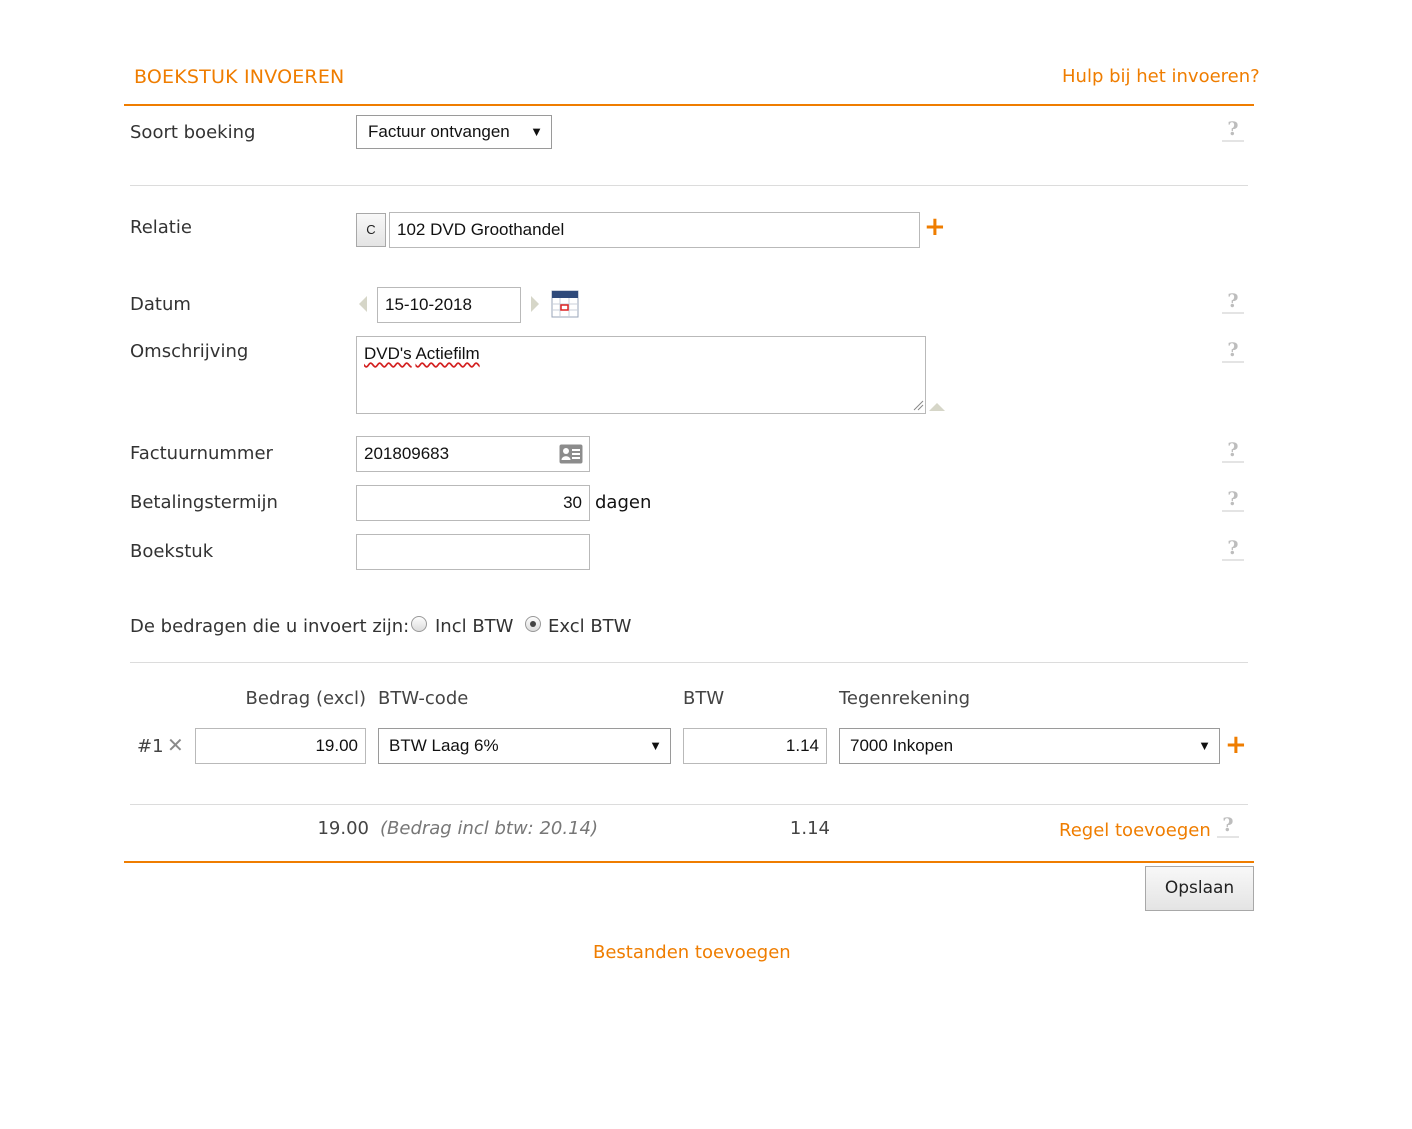 Image resolution: width=1412 pixels, height=1129 pixels. What do you see at coordinates (524, 746) in the screenshot?
I see `line-btw-code-select: BTW Laag 6% ▼` at bounding box center [524, 746].